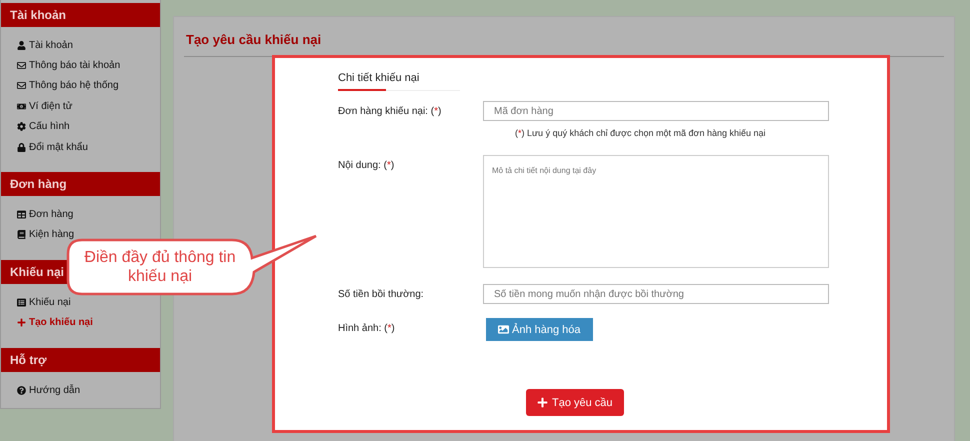  Describe the element at coordinates (80, 184) in the screenshot. I see `sidebar-section-header: Đơn hàng` at that location.